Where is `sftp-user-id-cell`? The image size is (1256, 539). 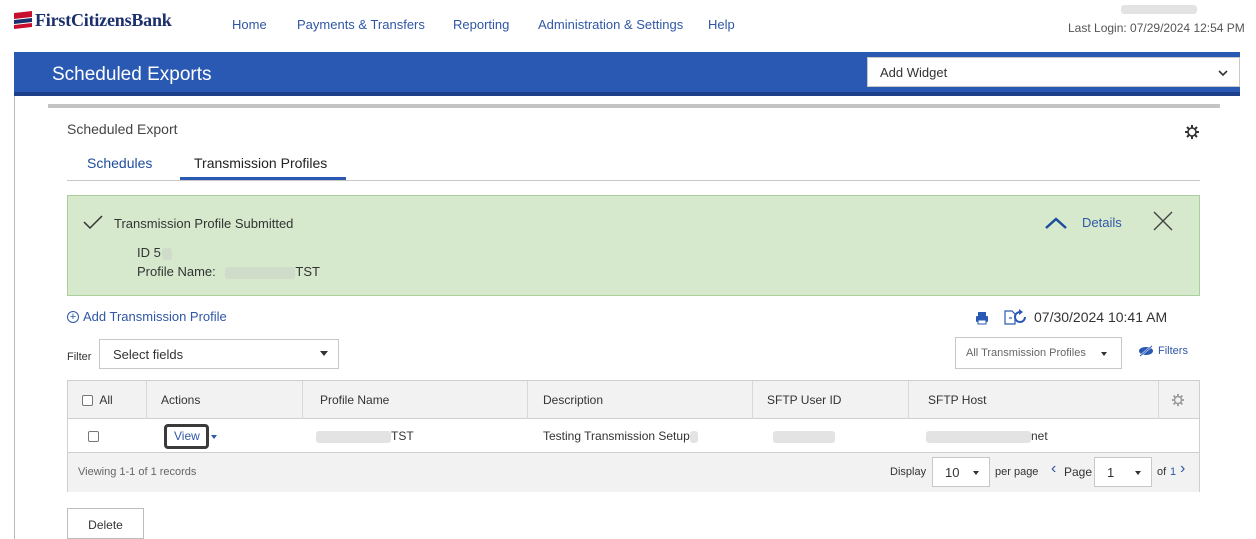
sftp-user-id-cell is located at coordinates (804, 436).